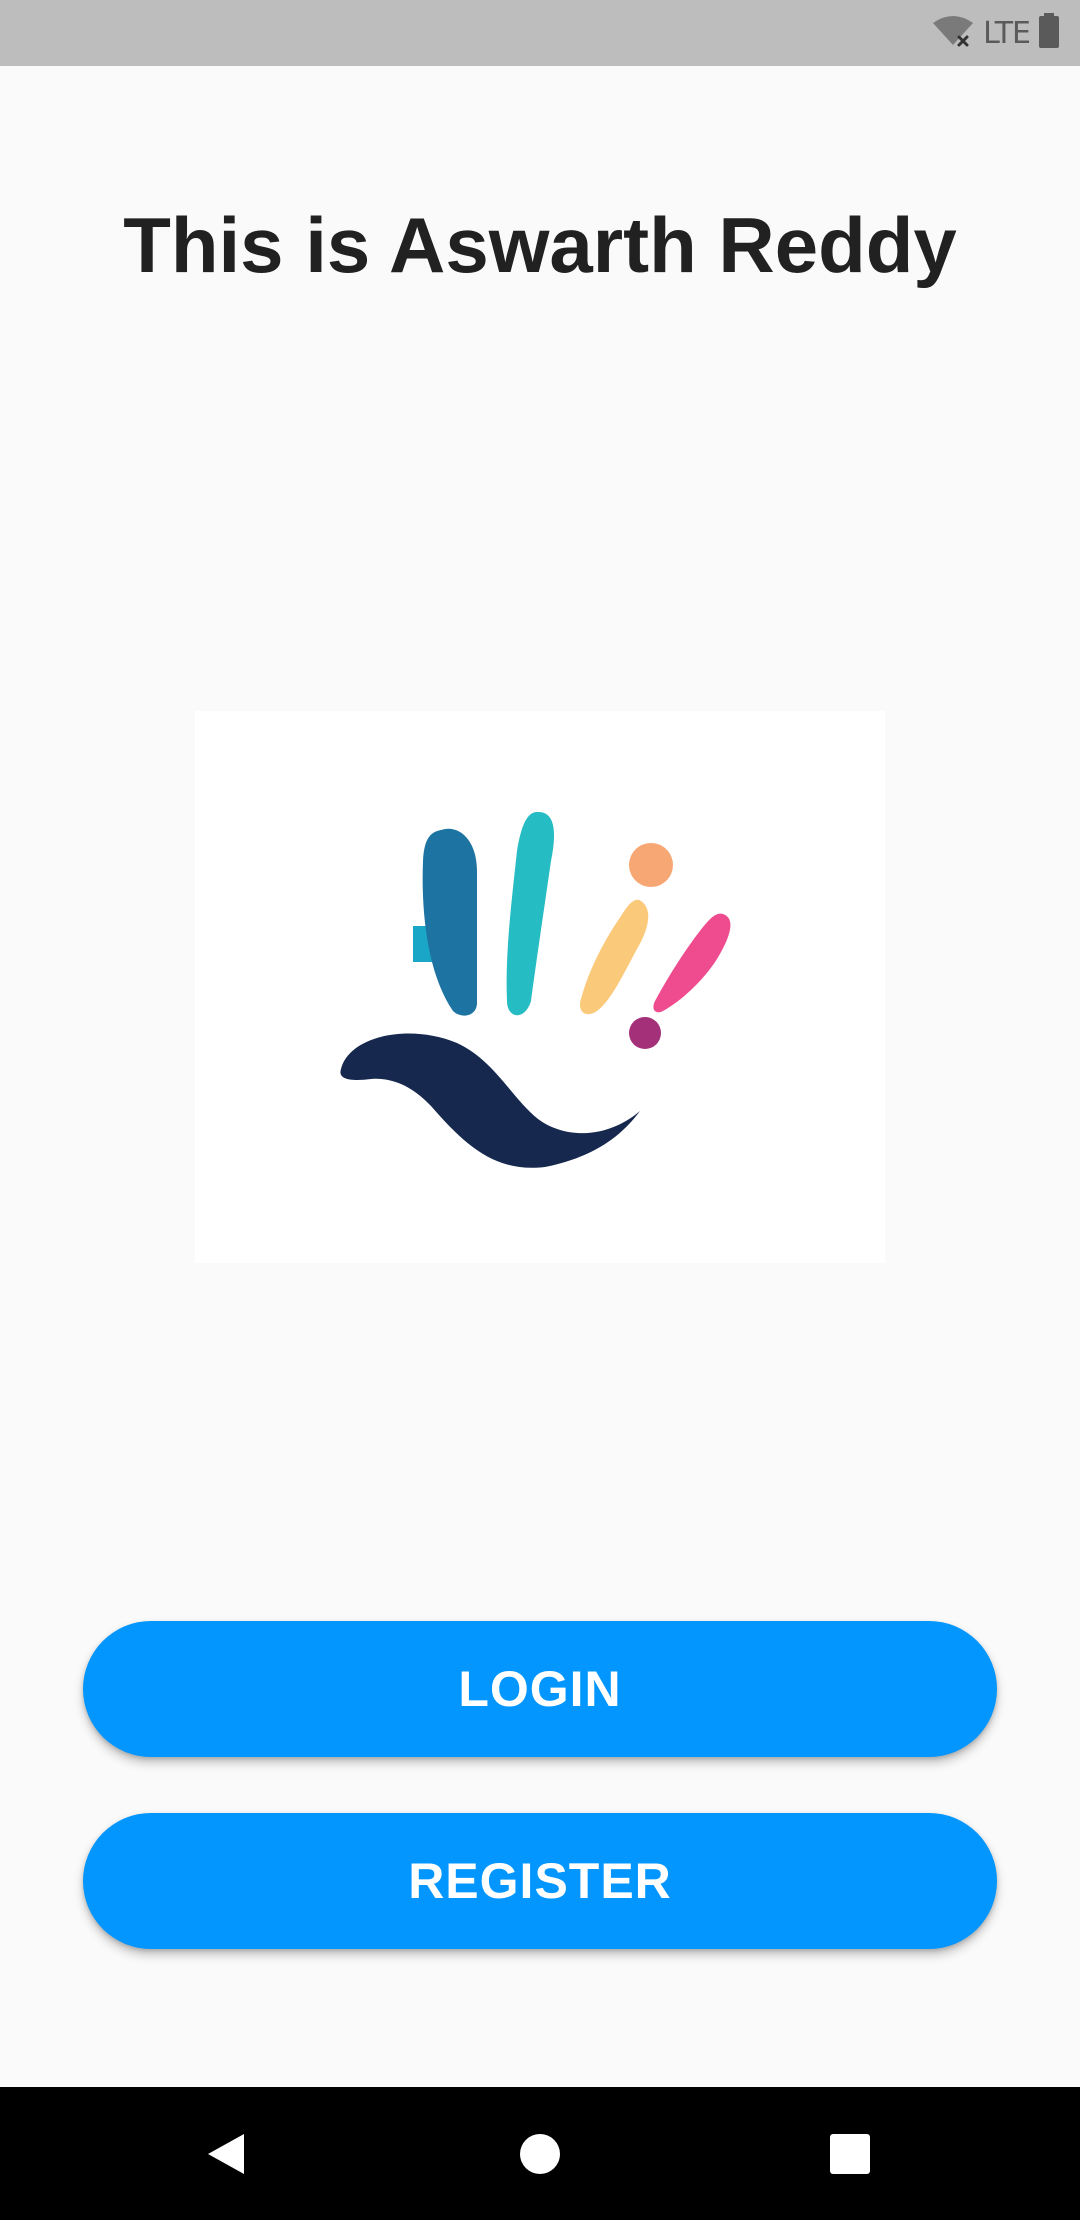 The width and height of the screenshot is (1080, 2220). What do you see at coordinates (1049, 33) in the screenshot?
I see `battery-icon` at bounding box center [1049, 33].